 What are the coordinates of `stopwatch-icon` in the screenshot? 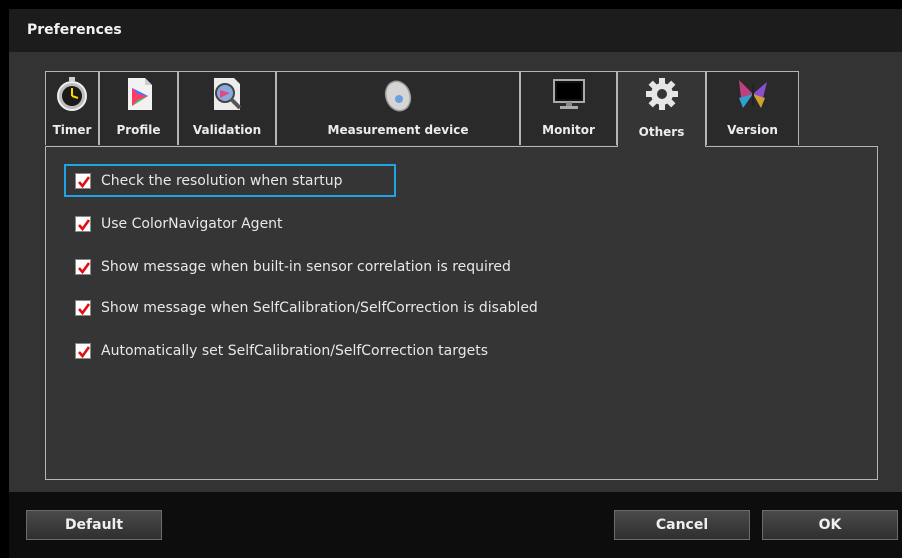 It's located at (72, 94).